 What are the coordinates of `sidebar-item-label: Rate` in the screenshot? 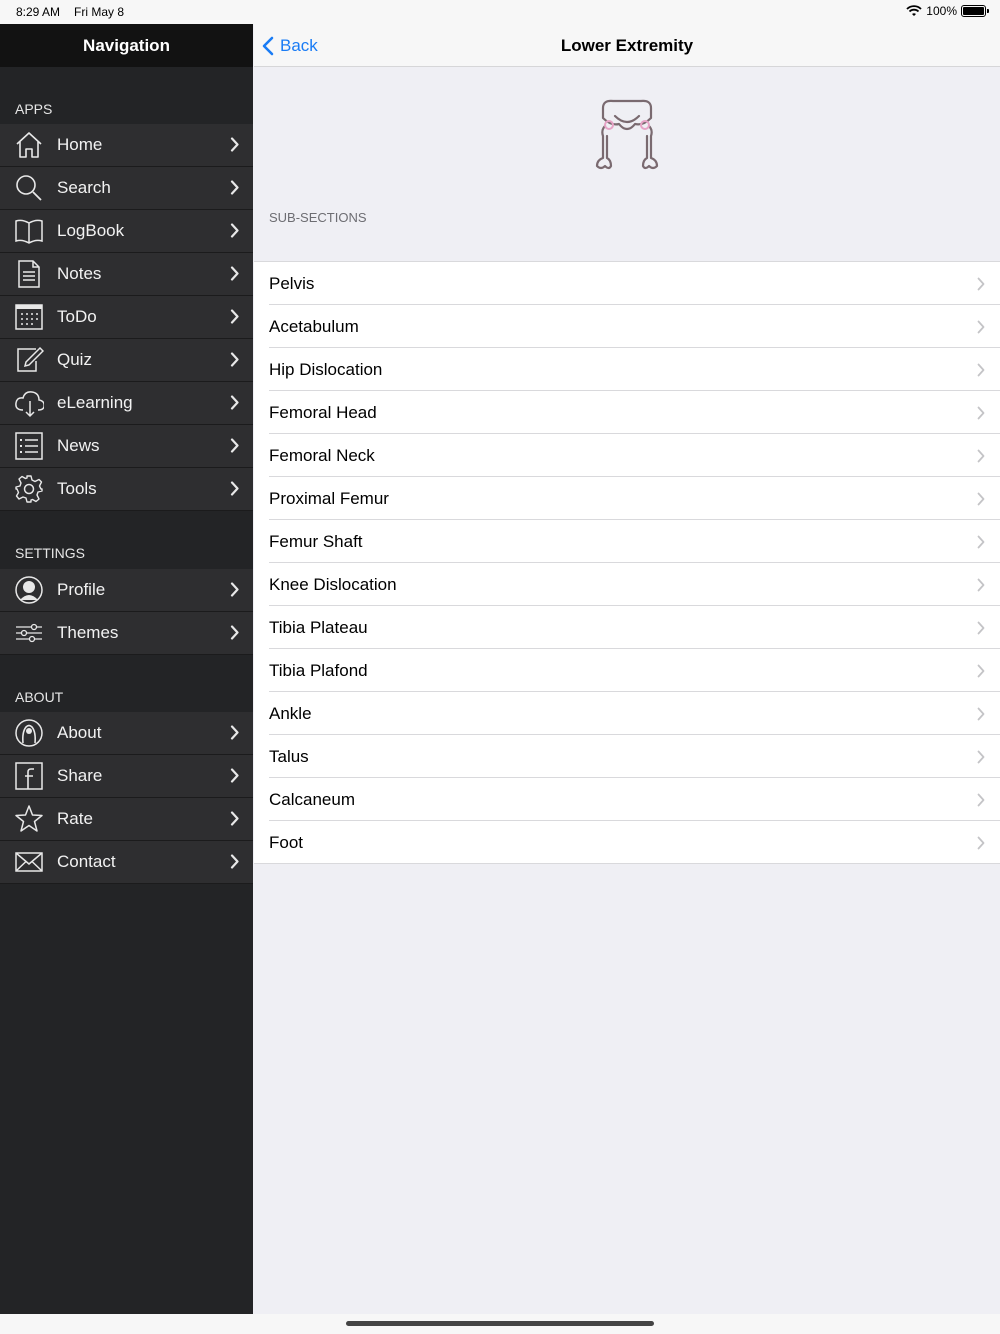 It's located at (75, 818).